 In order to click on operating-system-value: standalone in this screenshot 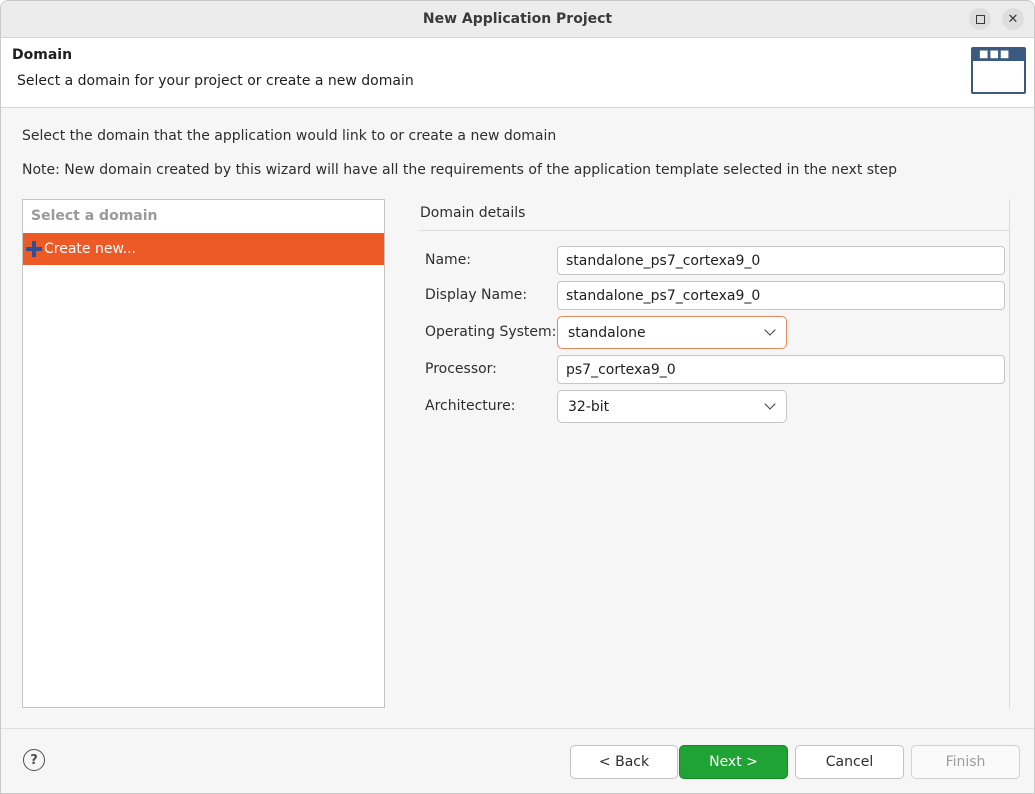, I will do `click(607, 332)`.